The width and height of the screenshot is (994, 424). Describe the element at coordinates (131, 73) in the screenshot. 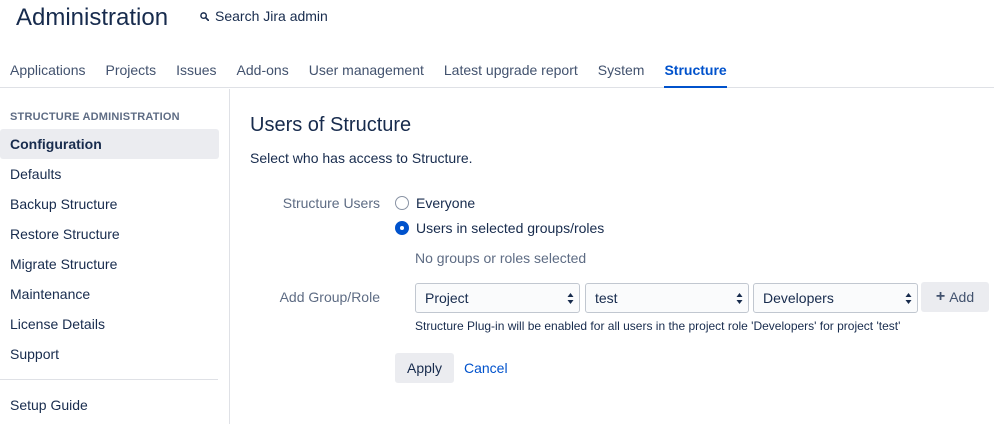

I see `tab-projects: Projects` at that location.